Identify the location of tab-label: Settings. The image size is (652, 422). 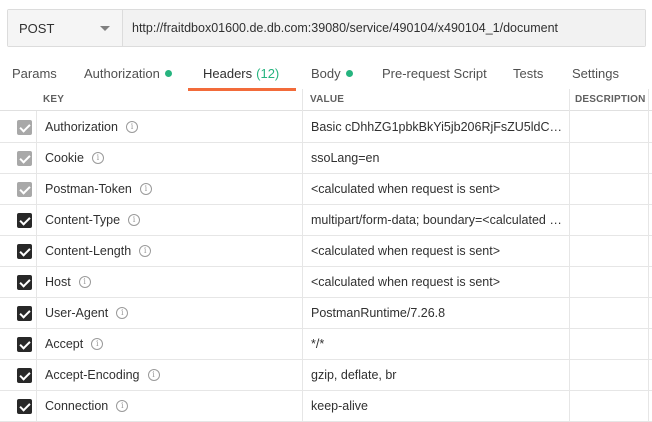
(595, 73).